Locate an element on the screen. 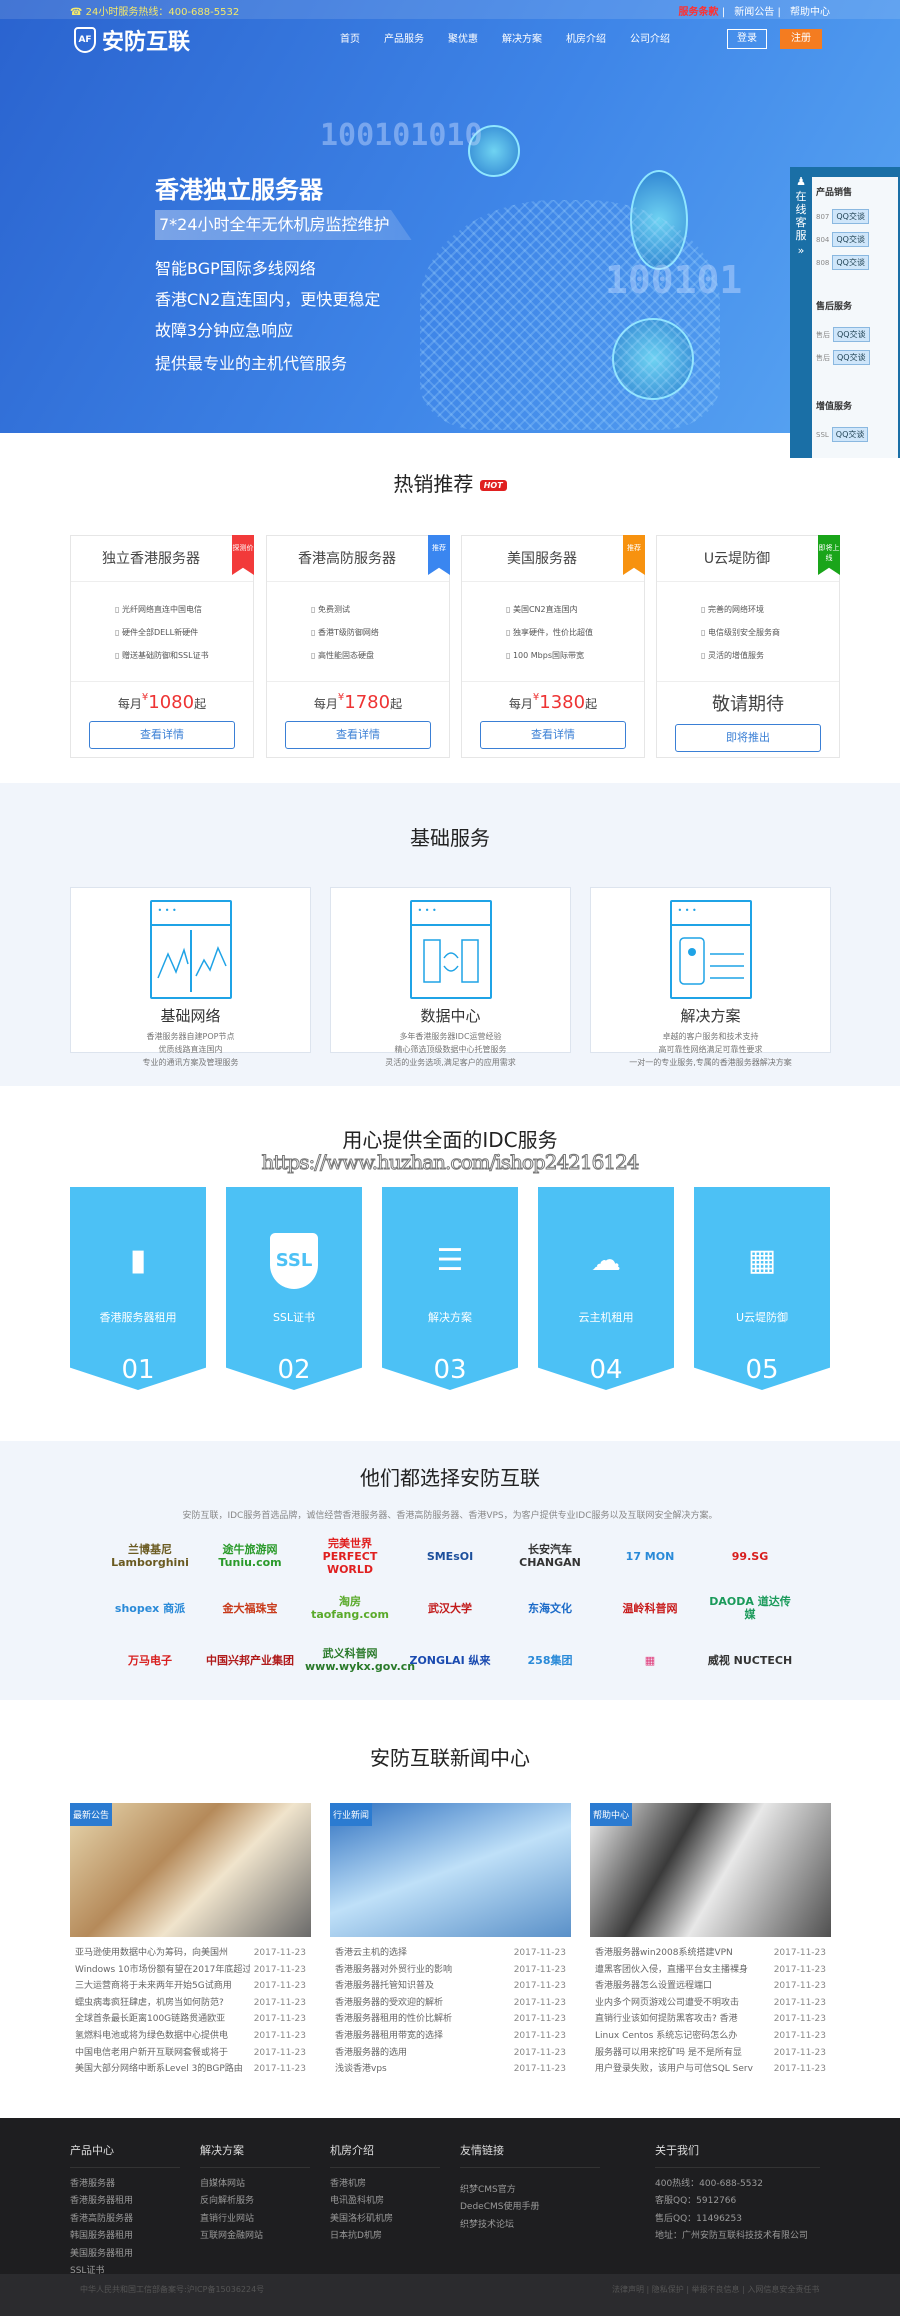 This screenshot has height=2316, width=900. idc-service-item: ▮ 香港服务器租用 01 is located at coordinates (138, 1288).